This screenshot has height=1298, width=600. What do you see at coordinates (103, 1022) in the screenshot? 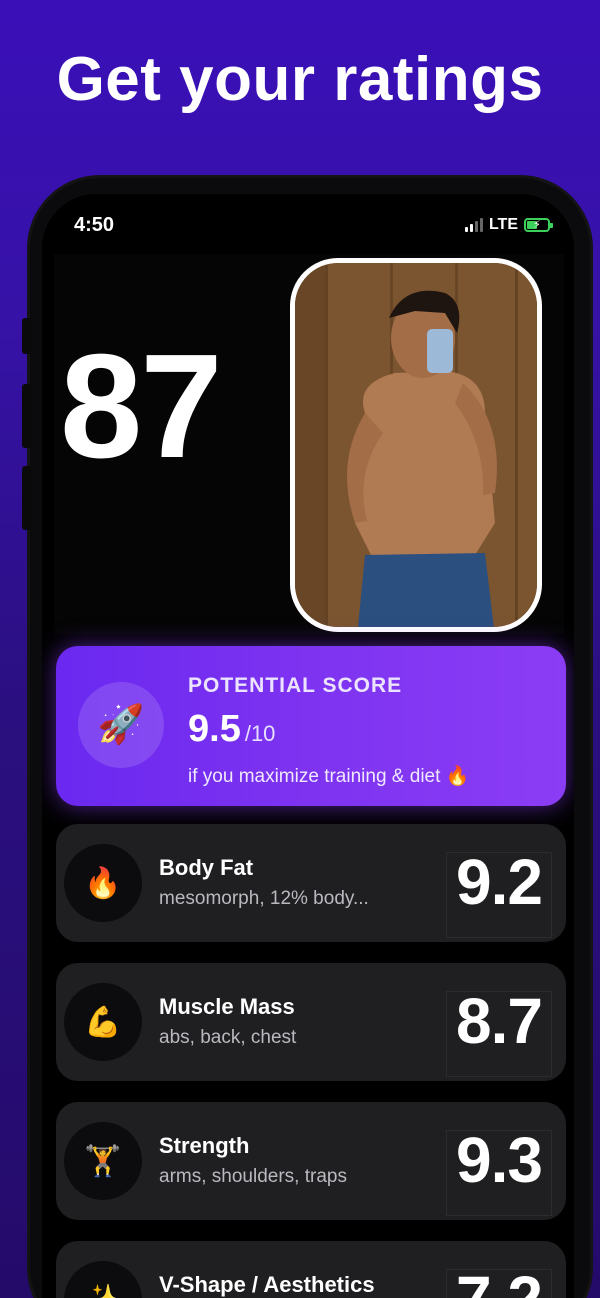
I see `flexed-biceps-icon: 💪` at bounding box center [103, 1022].